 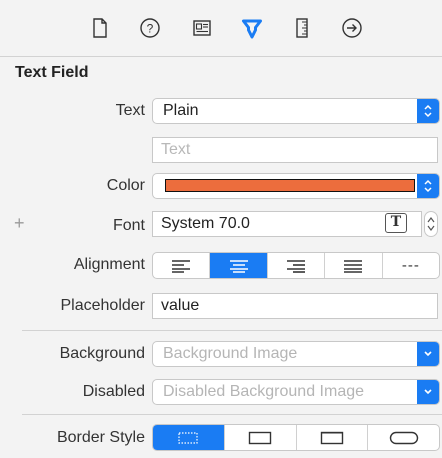 What do you see at coordinates (295, 306) in the screenshot?
I see `placeholder-field: value` at bounding box center [295, 306].